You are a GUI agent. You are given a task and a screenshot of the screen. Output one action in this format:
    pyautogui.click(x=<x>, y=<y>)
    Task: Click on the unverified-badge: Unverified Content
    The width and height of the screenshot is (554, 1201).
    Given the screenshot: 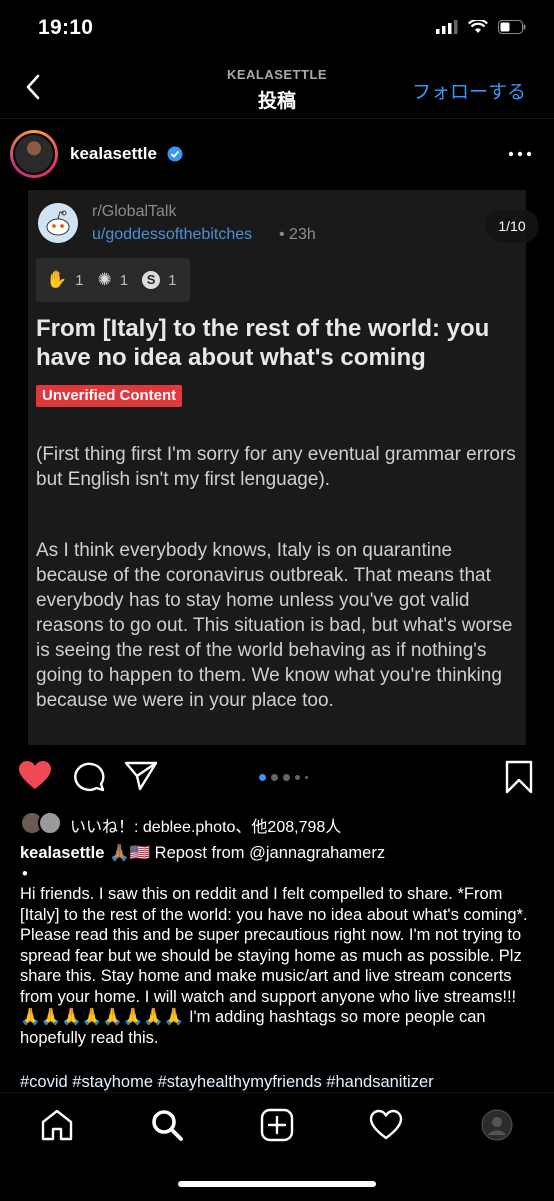 What is the action you would take?
    pyautogui.click(x=109, y=396)
    